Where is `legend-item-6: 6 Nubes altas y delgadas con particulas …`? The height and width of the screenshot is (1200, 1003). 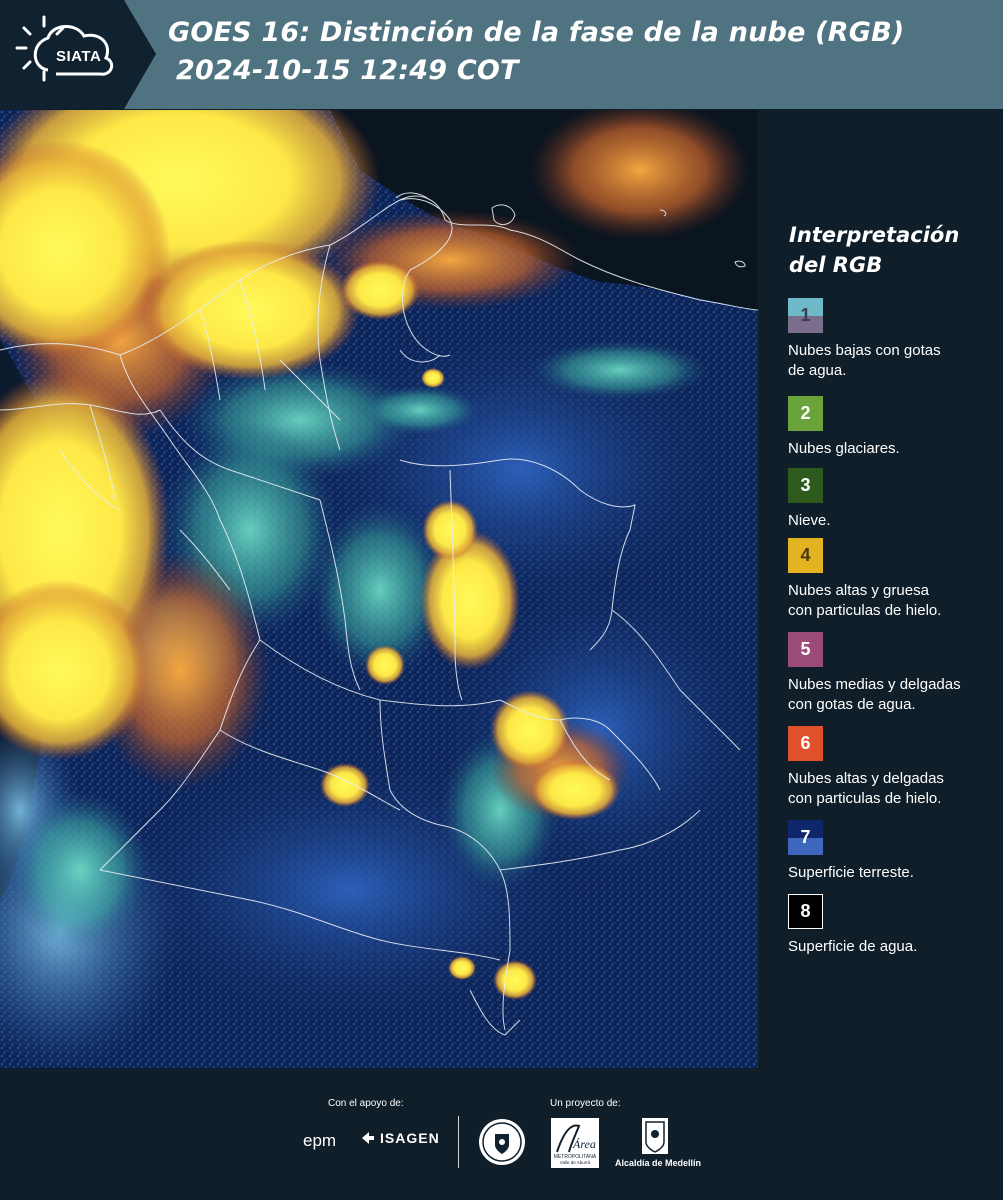
legend-item-6: 6 Nubes altas y delgadas con particulas … is located at coordinates (895, 767).